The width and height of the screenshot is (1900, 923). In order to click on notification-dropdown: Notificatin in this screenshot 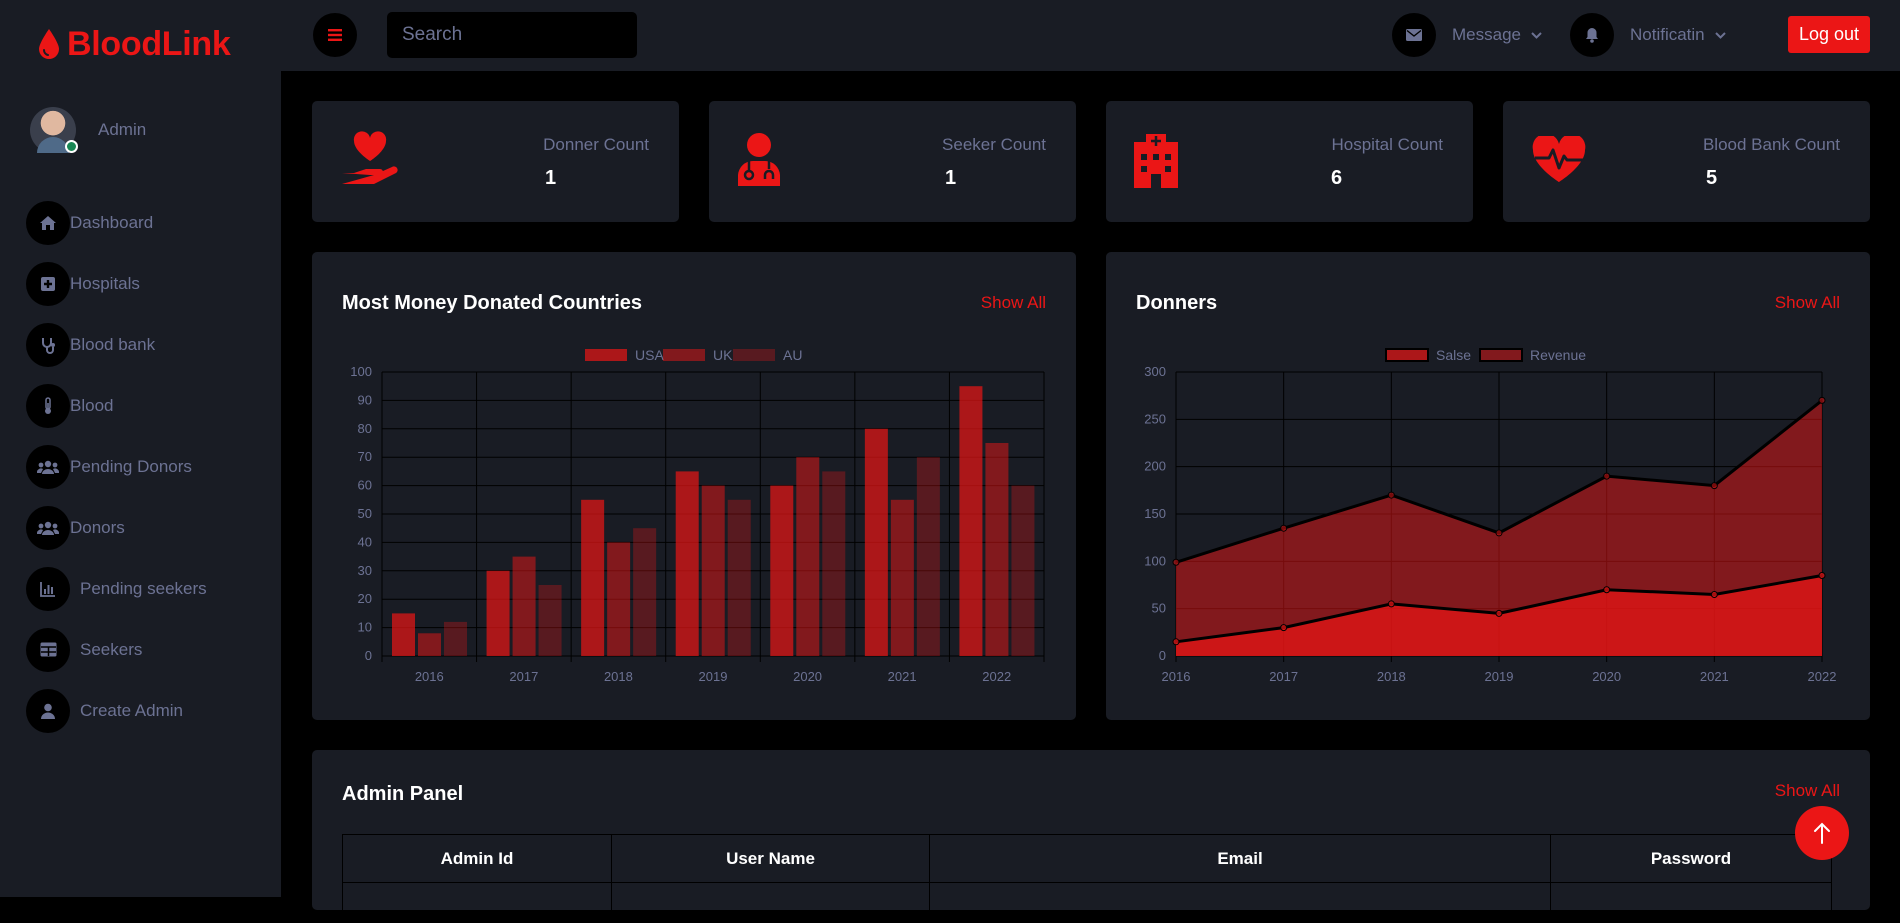, I will do `click(1648, 35)`.